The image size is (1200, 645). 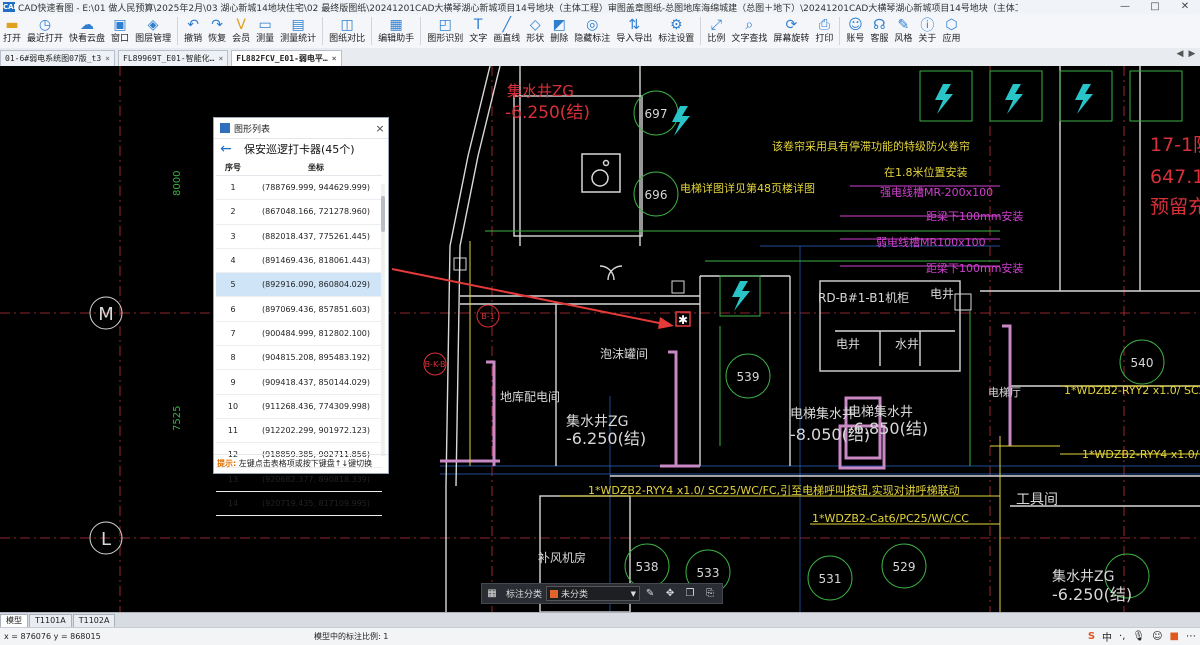 I want to click on tab-scroll-left-icon: ◀, so click(x=1180, y=54).